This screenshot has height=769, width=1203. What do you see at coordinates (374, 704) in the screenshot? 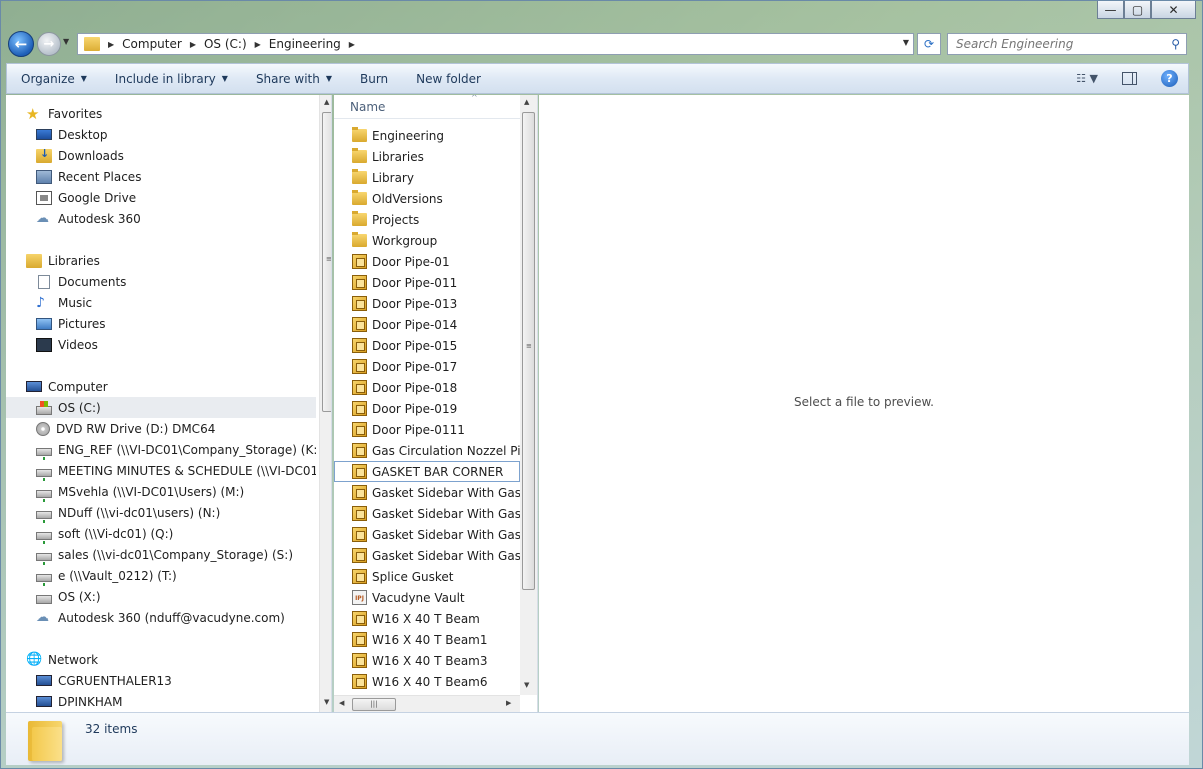
I see `scrollbar-thumb: |||` at bounding box center [374, 704].